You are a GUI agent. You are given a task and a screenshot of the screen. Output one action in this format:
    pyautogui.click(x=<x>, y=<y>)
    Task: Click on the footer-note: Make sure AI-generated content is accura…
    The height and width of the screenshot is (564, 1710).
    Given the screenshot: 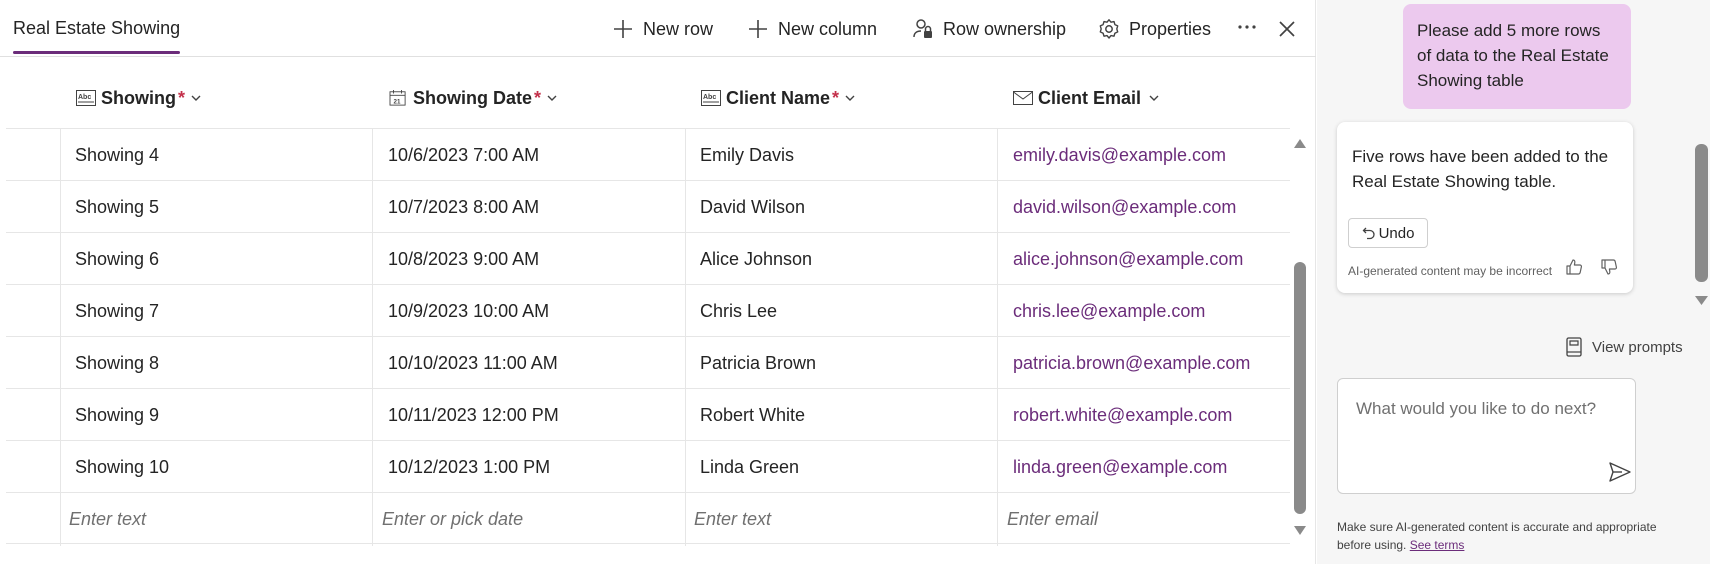 What is the action you would take?
    pyautogui.click(x=1502, y=536)
    